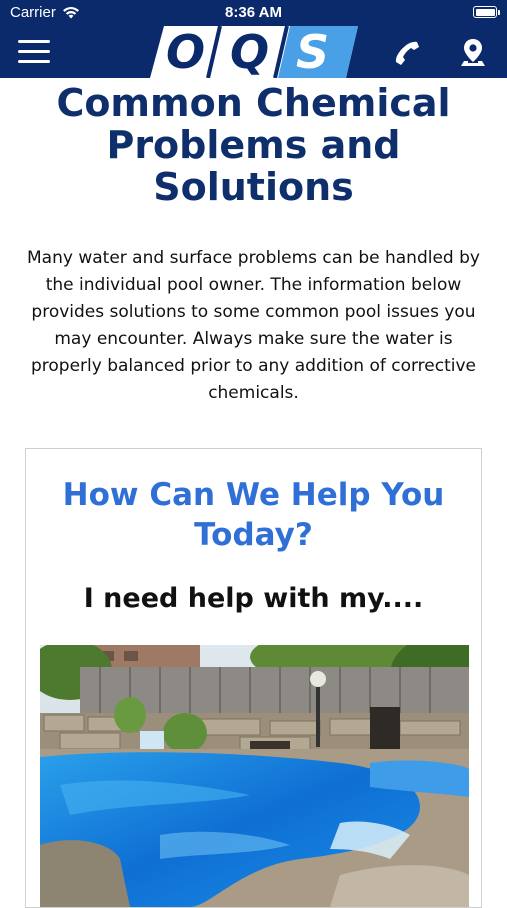  What do you see at coordinates (186, 52) in the screenshot?
I see `logo-letter-o: O` at bounding box center [186, 52].